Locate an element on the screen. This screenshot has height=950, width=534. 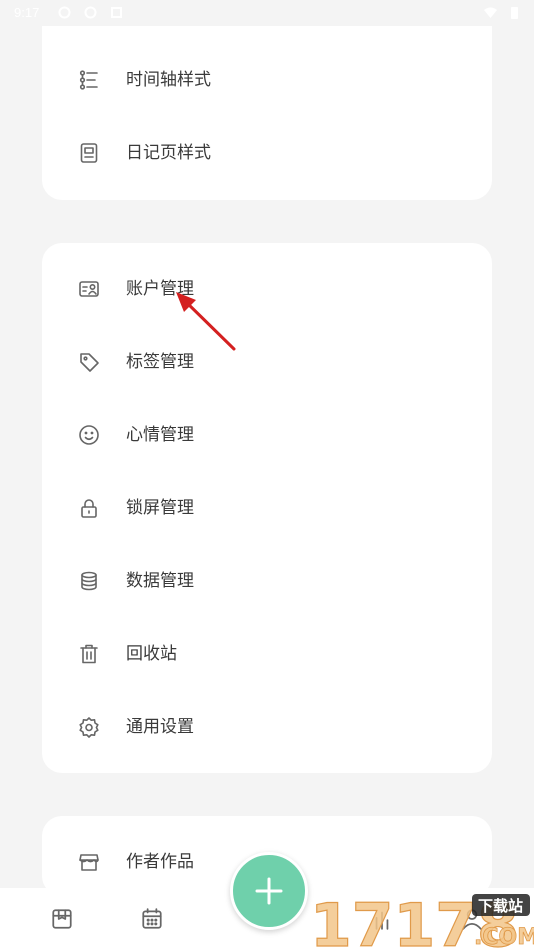
mood-management-item: 心情管理 is located at coordinates (267, 435).